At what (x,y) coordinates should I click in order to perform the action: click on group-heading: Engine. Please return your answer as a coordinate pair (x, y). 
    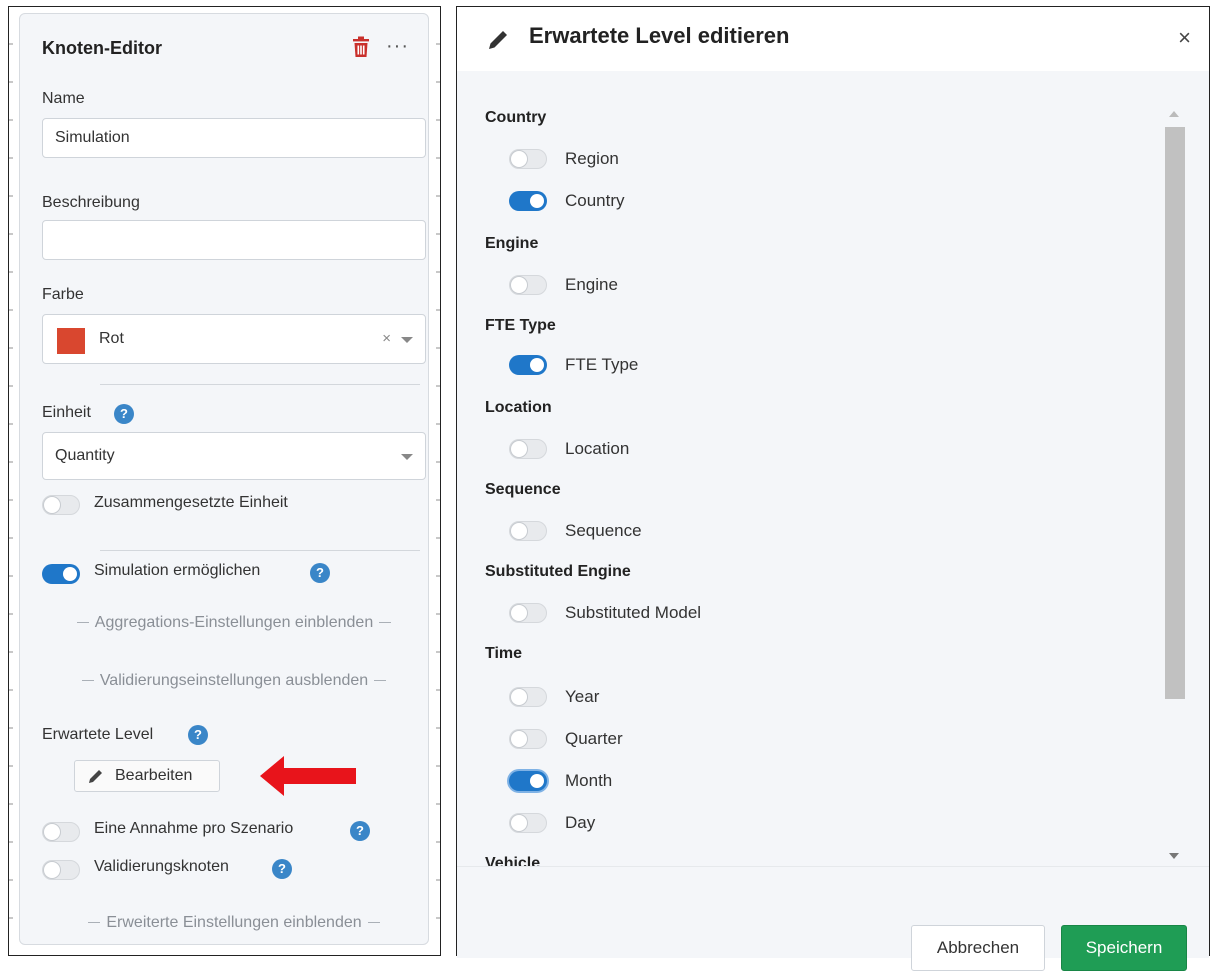
    Looking at the image, I should click on (512, 243).